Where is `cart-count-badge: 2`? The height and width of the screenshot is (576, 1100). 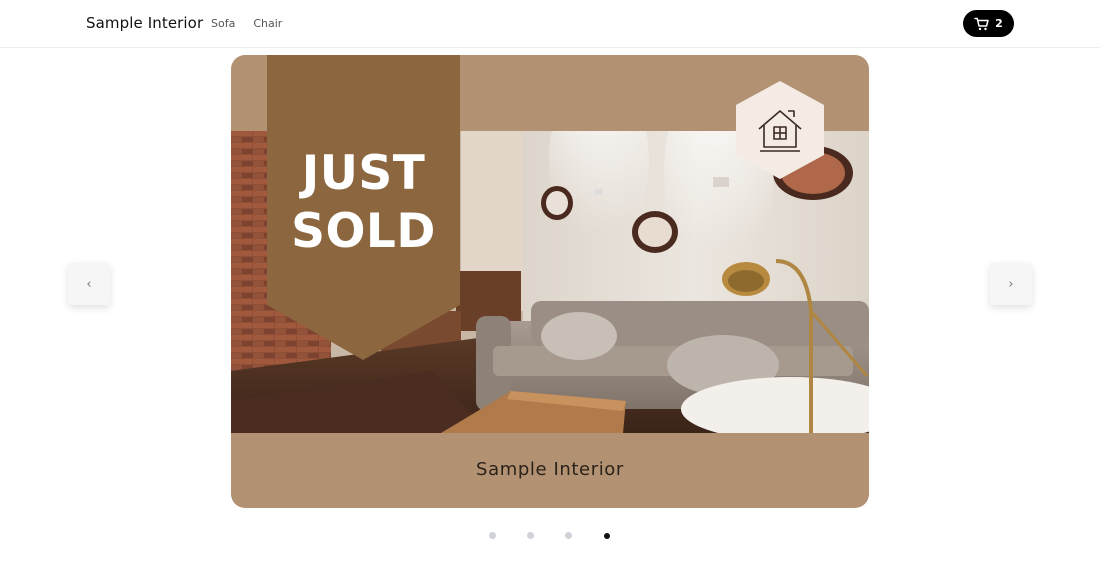
cart-count-badge: 2 is located at coordinates (999, 23).